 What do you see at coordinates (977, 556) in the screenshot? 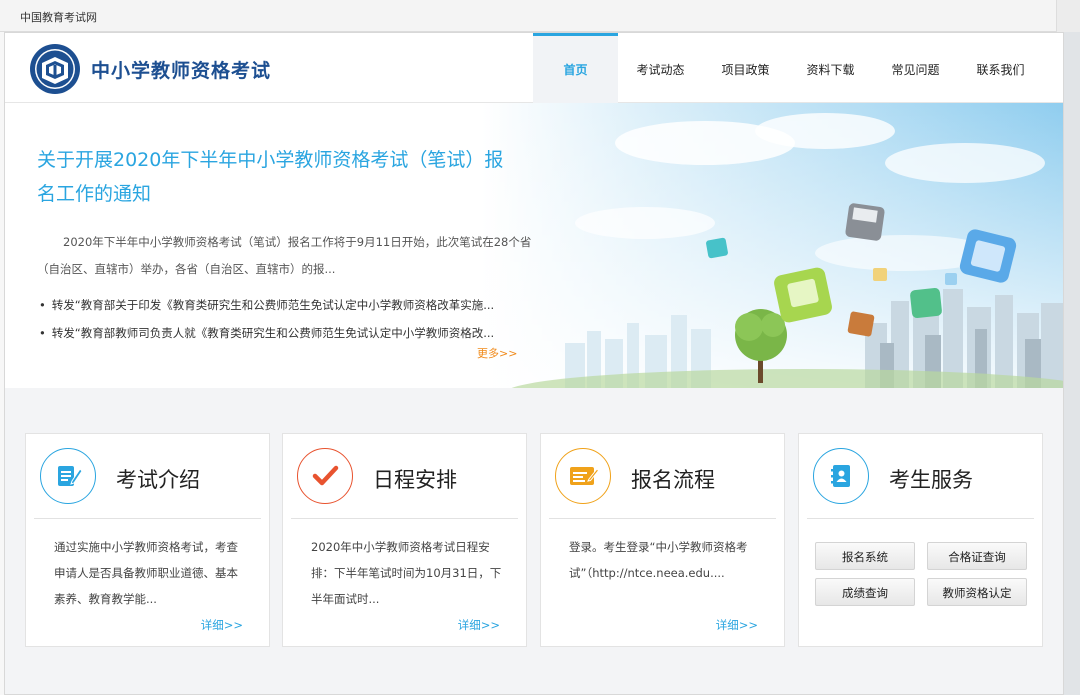
I see `certificate-query-button: 合格证查询` at bounding box center [977, 556].